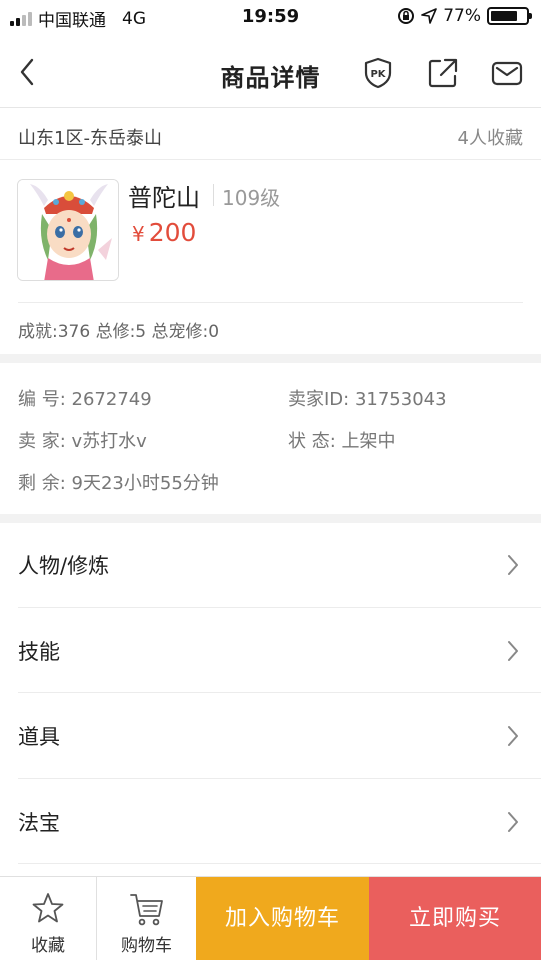 The width and height of the screenshot is (541, 960). Describe the element at coordinates (85, 399) in the screenshot. I see `item-id: 编 号: 2672749` at that location.